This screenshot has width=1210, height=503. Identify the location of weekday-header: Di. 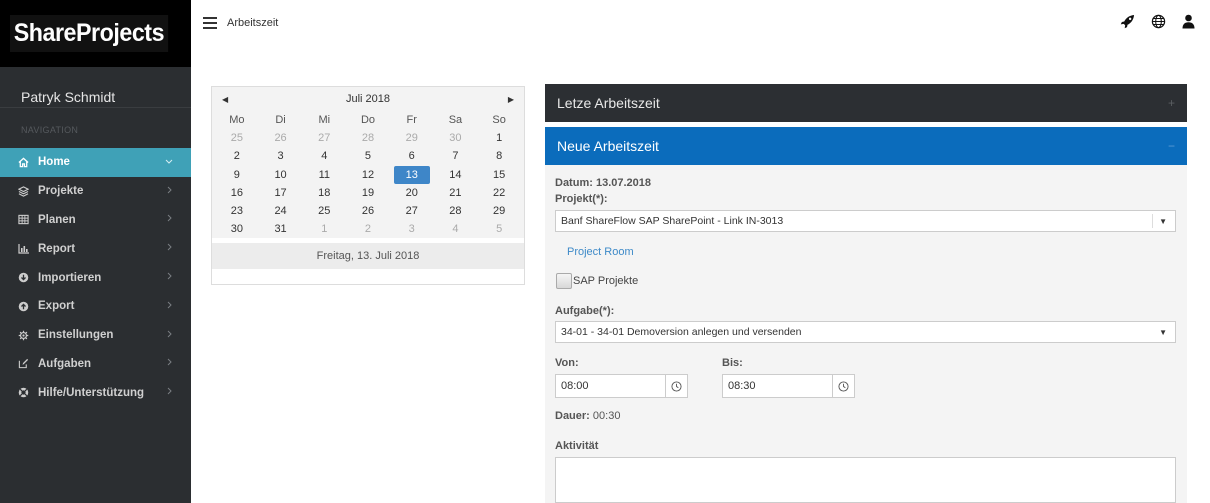
(280, 120).